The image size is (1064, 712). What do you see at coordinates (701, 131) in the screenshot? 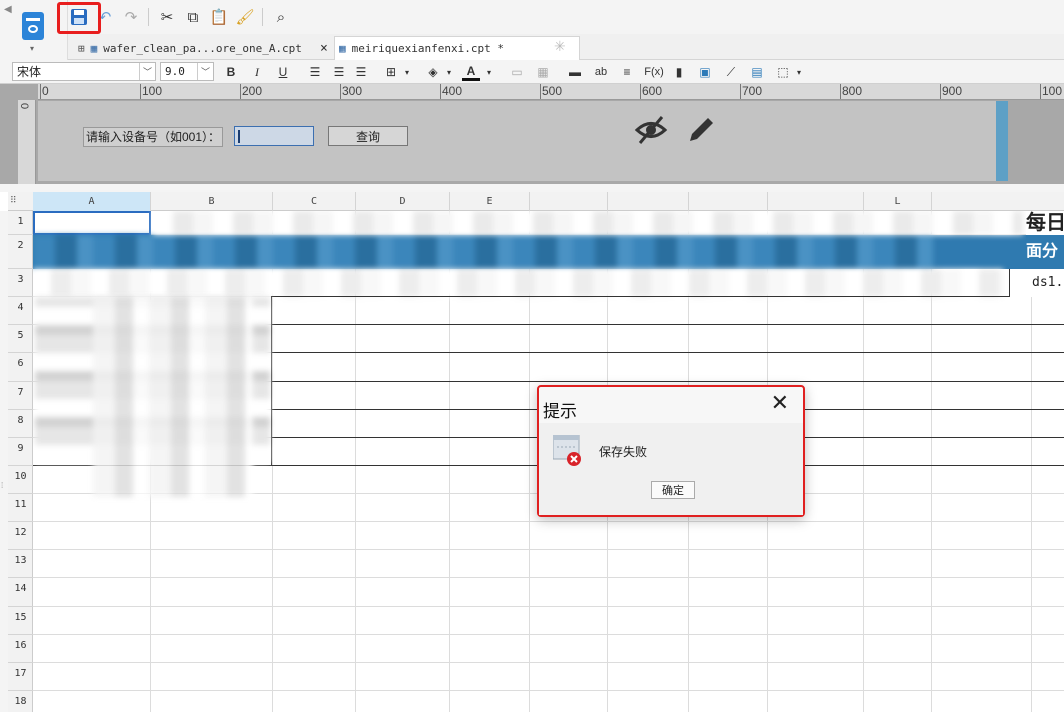
I see `edit-pencil-icon` at bounding box center [701, 131].